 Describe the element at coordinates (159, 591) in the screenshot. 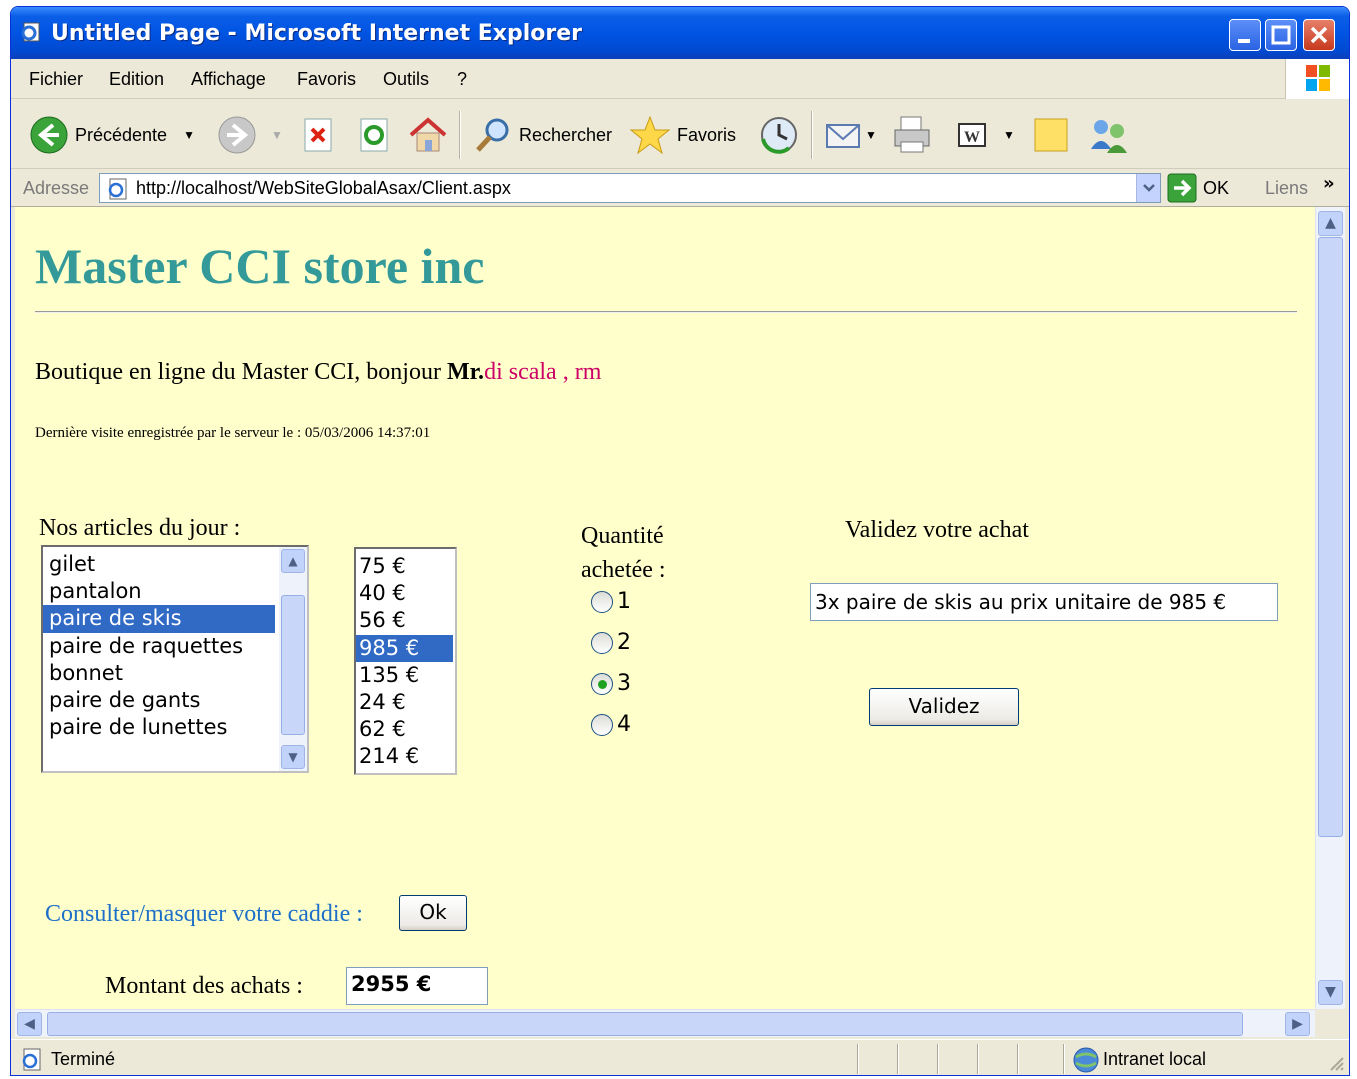

I see `article-option: pantalon` at that location.